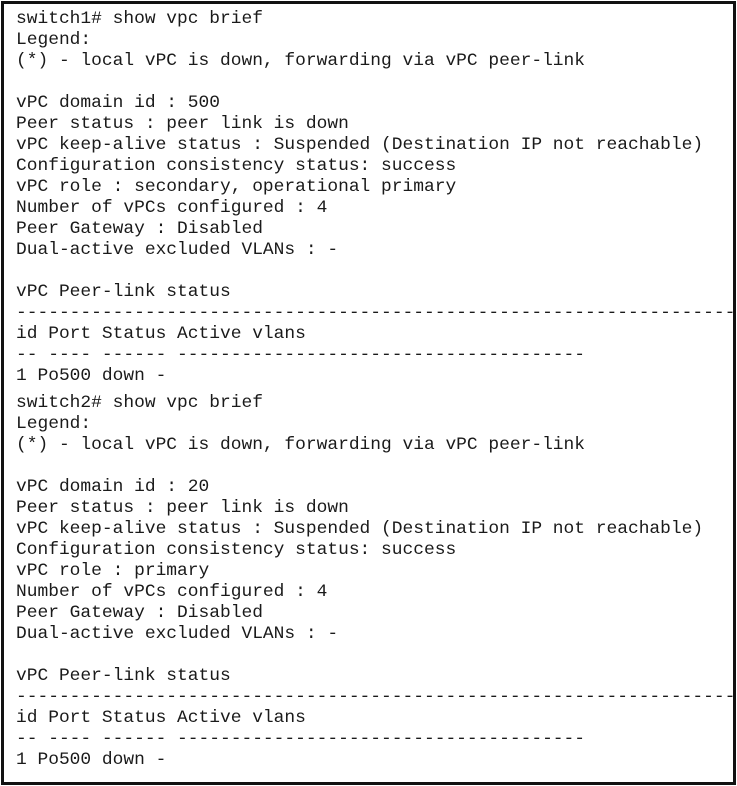 The width and height of the screenshot is (737, 786). What do you see at coordinates (113, 487) in the screenshot?
I see `vpc-domain-id: vPC domain id : 20` at bounding box center [113, 487].